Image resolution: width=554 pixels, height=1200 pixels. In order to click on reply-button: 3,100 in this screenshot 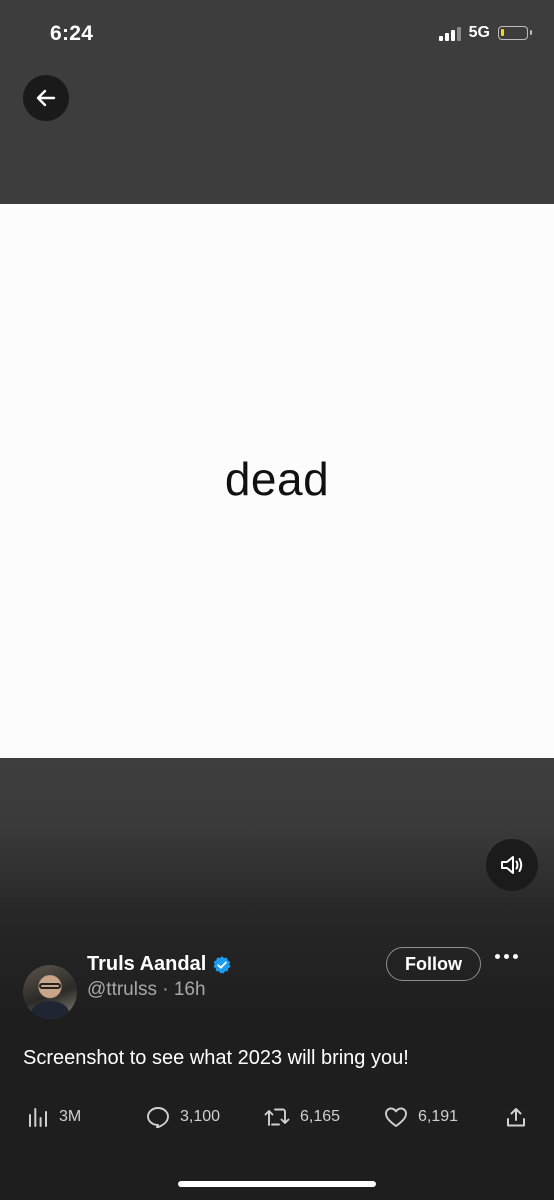, I will do `click(183, 1117)`.